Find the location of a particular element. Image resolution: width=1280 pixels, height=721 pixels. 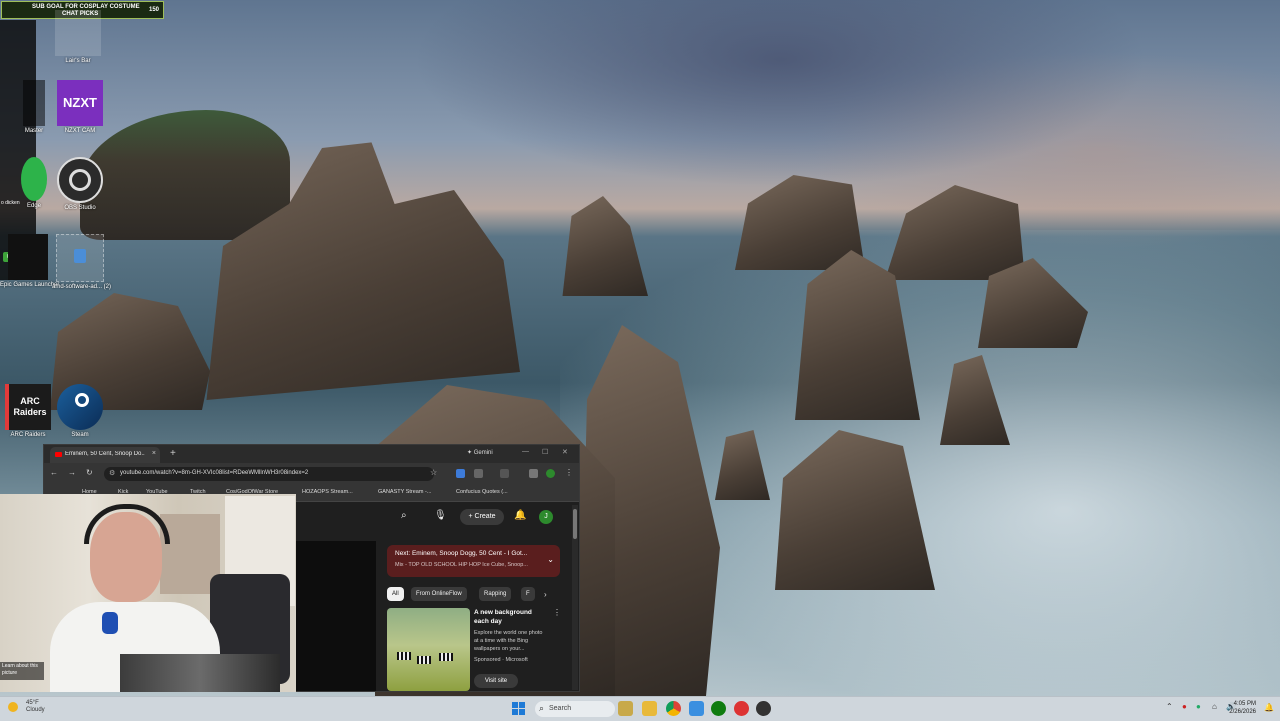

clock-date: 2/26/2026 is located at coordinates (1242, 712).